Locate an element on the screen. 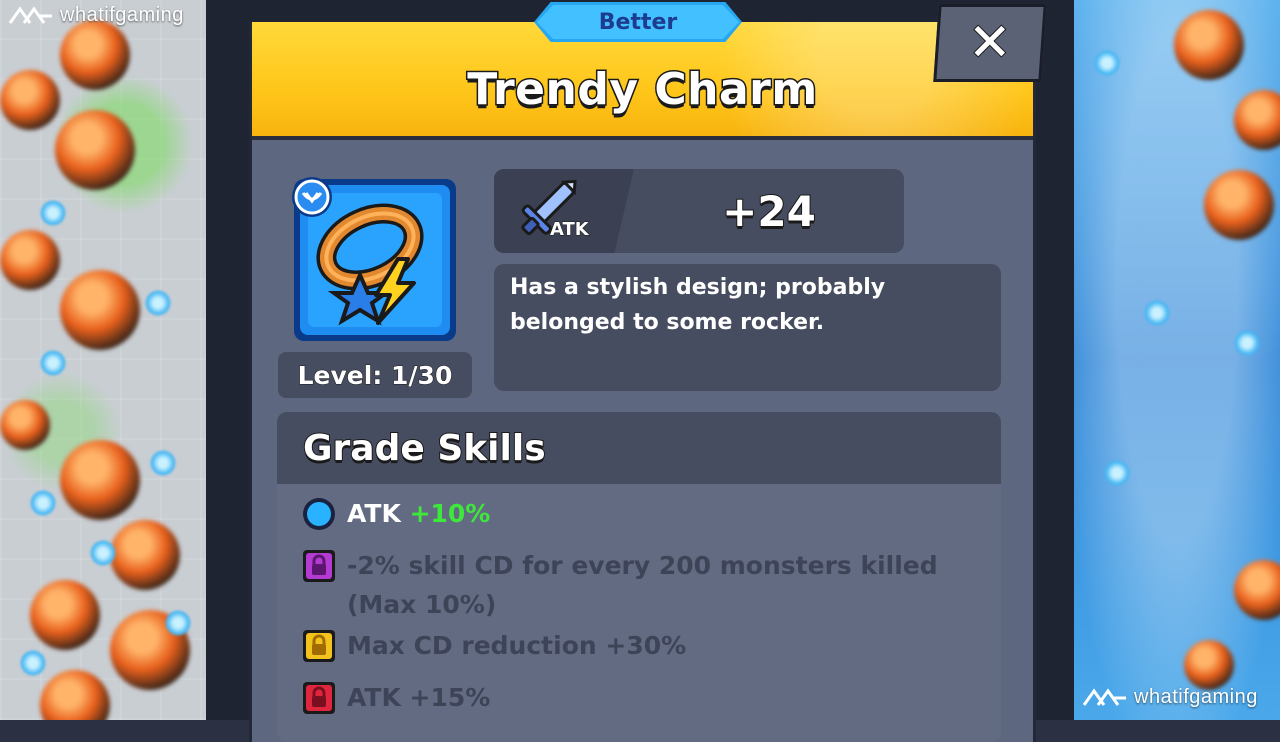 This screenshot has width=1280, height=742. charm-bracelet-icon is located at coordinates (374, 259).